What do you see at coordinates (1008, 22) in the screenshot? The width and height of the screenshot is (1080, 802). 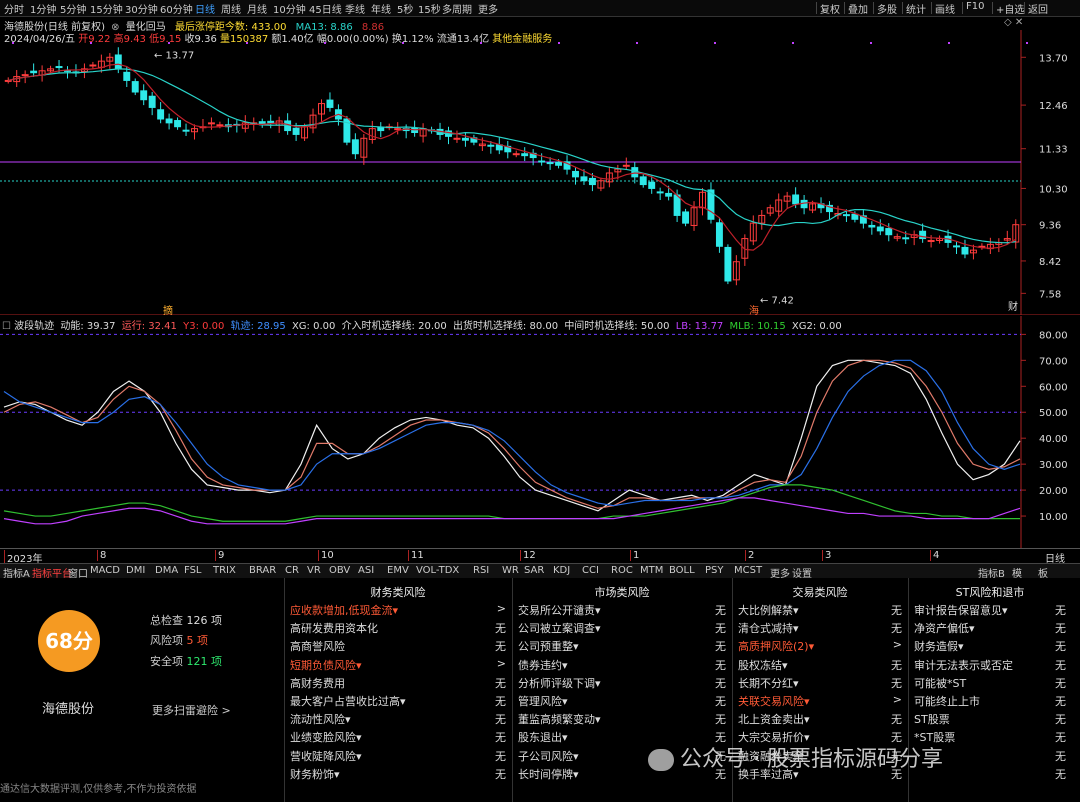 I see `triangle-up-icon: ◇` at bounding box center [1008, 22].